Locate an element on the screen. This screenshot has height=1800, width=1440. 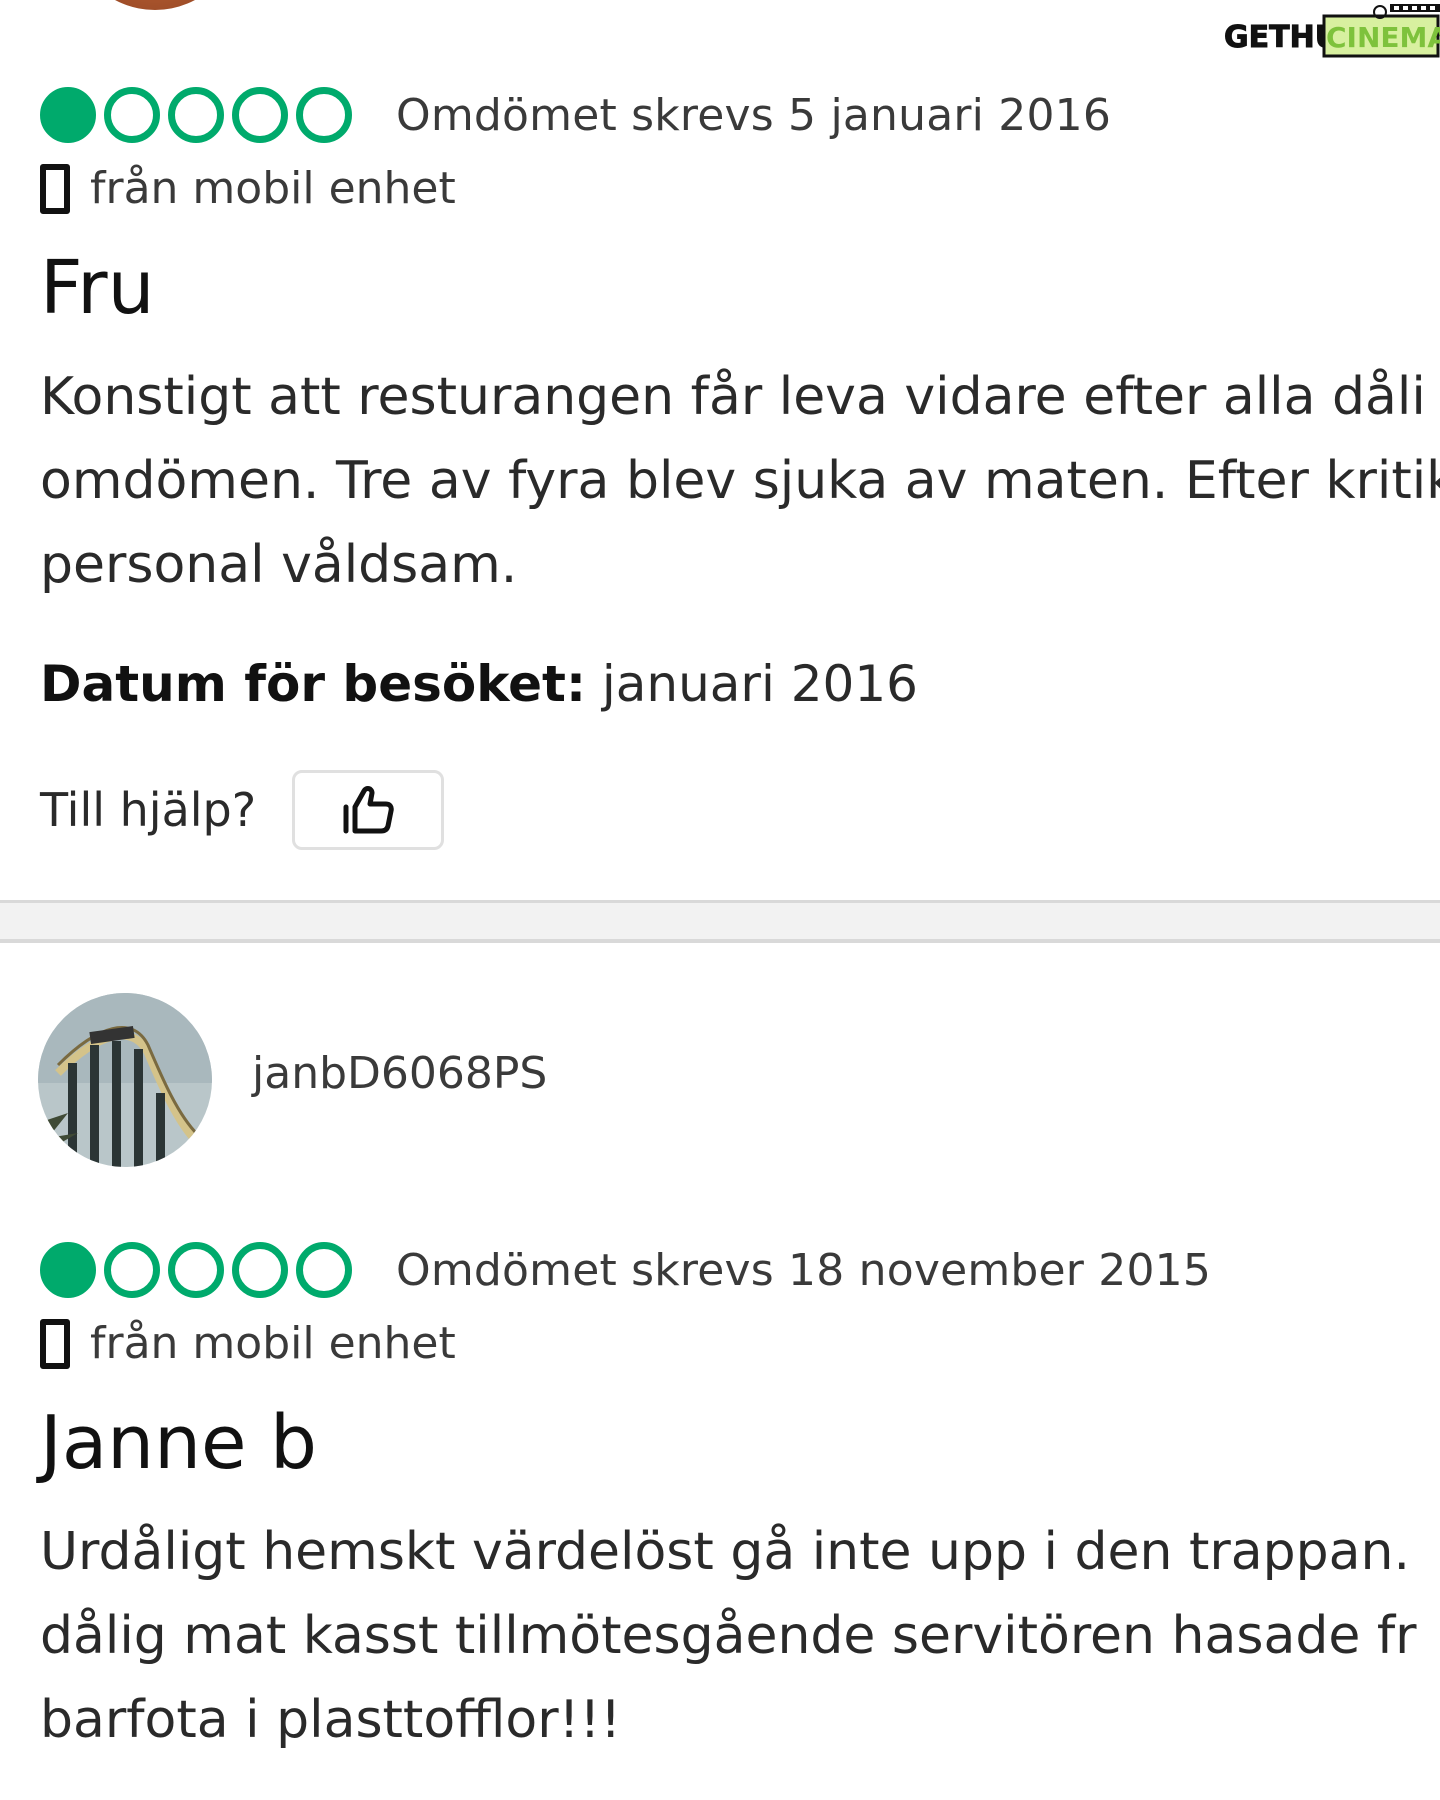
review-date: Omdömet skrevs 5 januari 2016 is located at coordinates (754, 115).